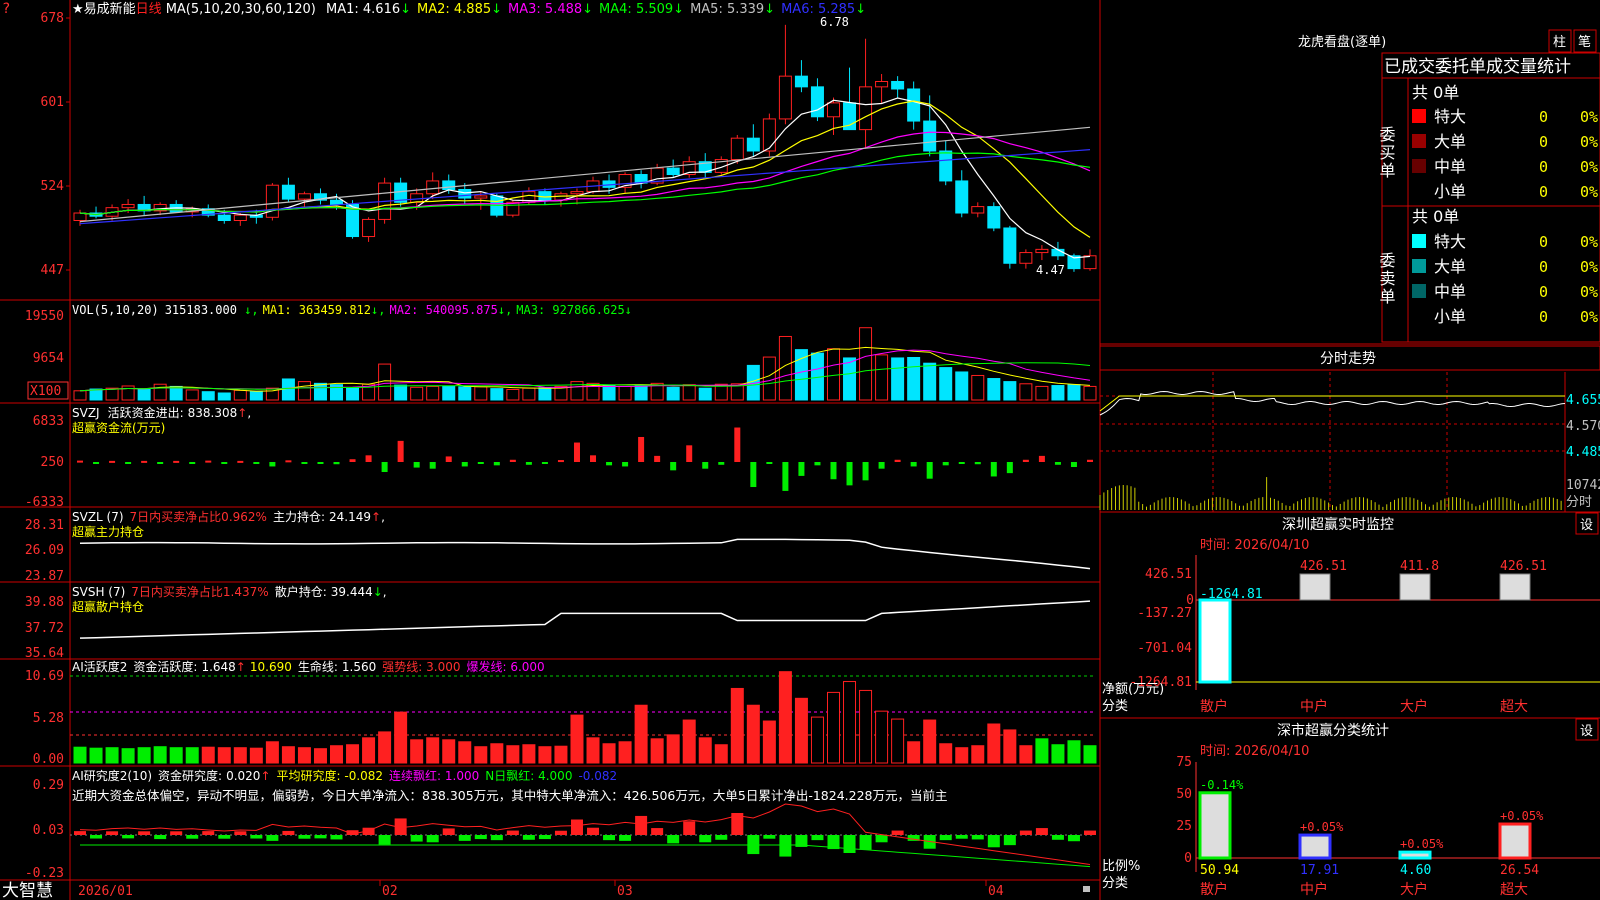 The image size is (1600, 900). I want to click on dragon-title: 龙虎看盘(逐单), so click(1342, 42).